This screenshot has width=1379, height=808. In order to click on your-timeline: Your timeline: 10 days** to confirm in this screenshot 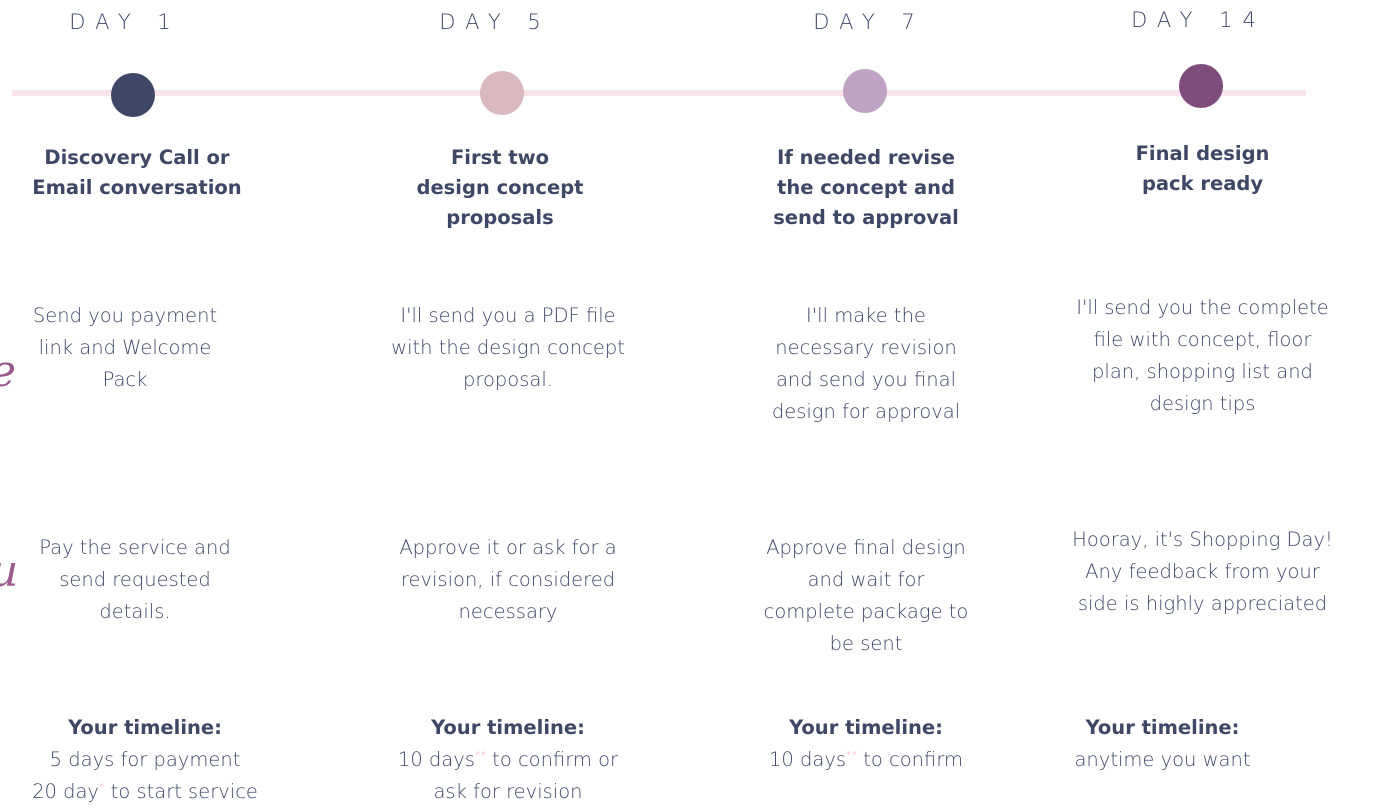, I will do `click(866, 744)`.